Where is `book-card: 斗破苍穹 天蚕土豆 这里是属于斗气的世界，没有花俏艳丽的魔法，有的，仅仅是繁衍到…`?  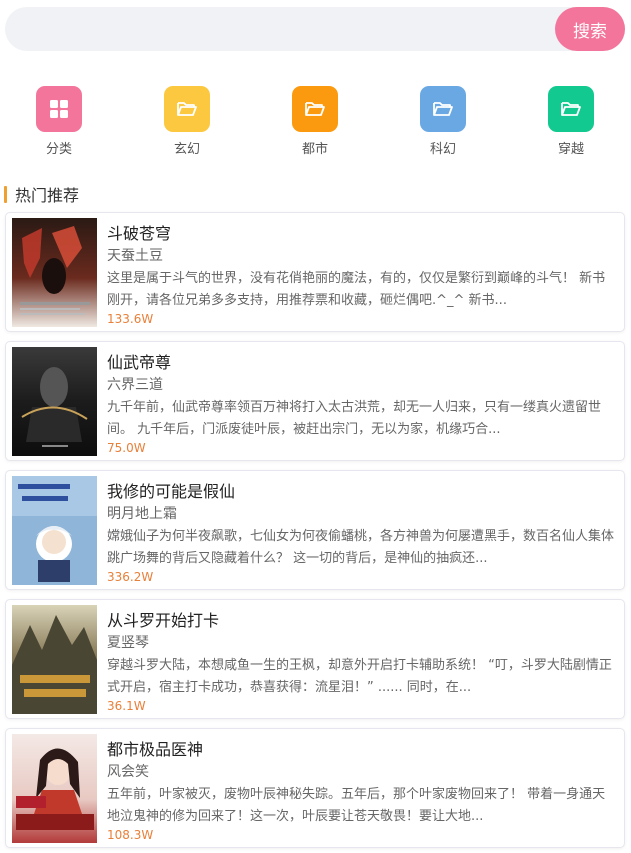 book-card: 斗破苍穹 天蚕土豆 这里是属于斗气的世界，没有花俏艳丽的魔法，有的，仅仅是繁衍到… is located at coordinates (315, 272).